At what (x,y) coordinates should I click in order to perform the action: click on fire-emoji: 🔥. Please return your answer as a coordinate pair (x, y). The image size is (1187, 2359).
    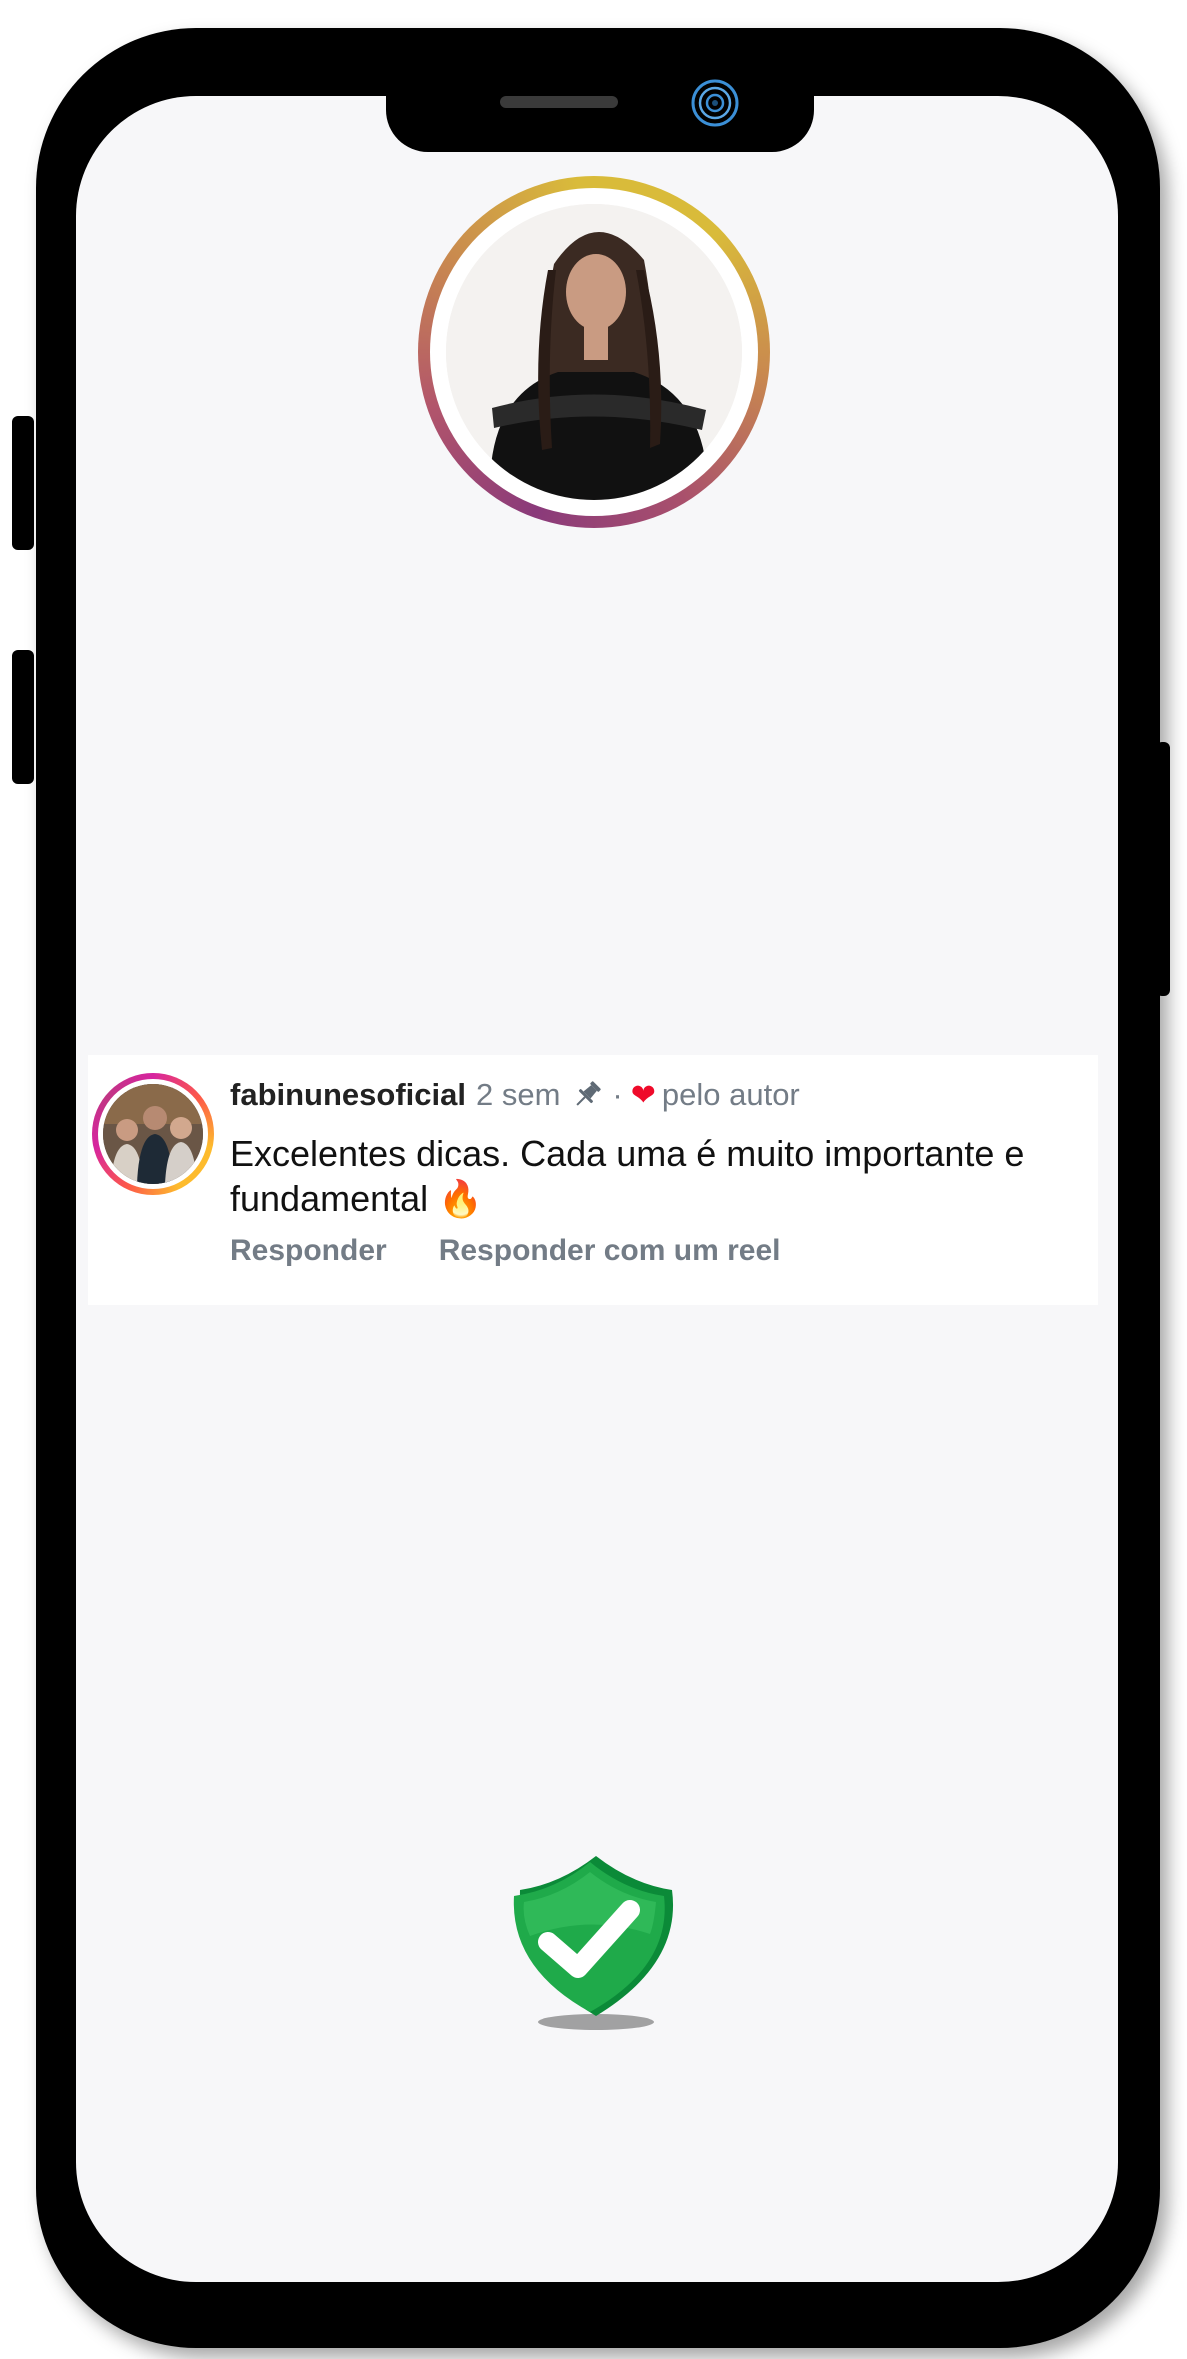
    Looking at the image, I should click on (460, 1198).